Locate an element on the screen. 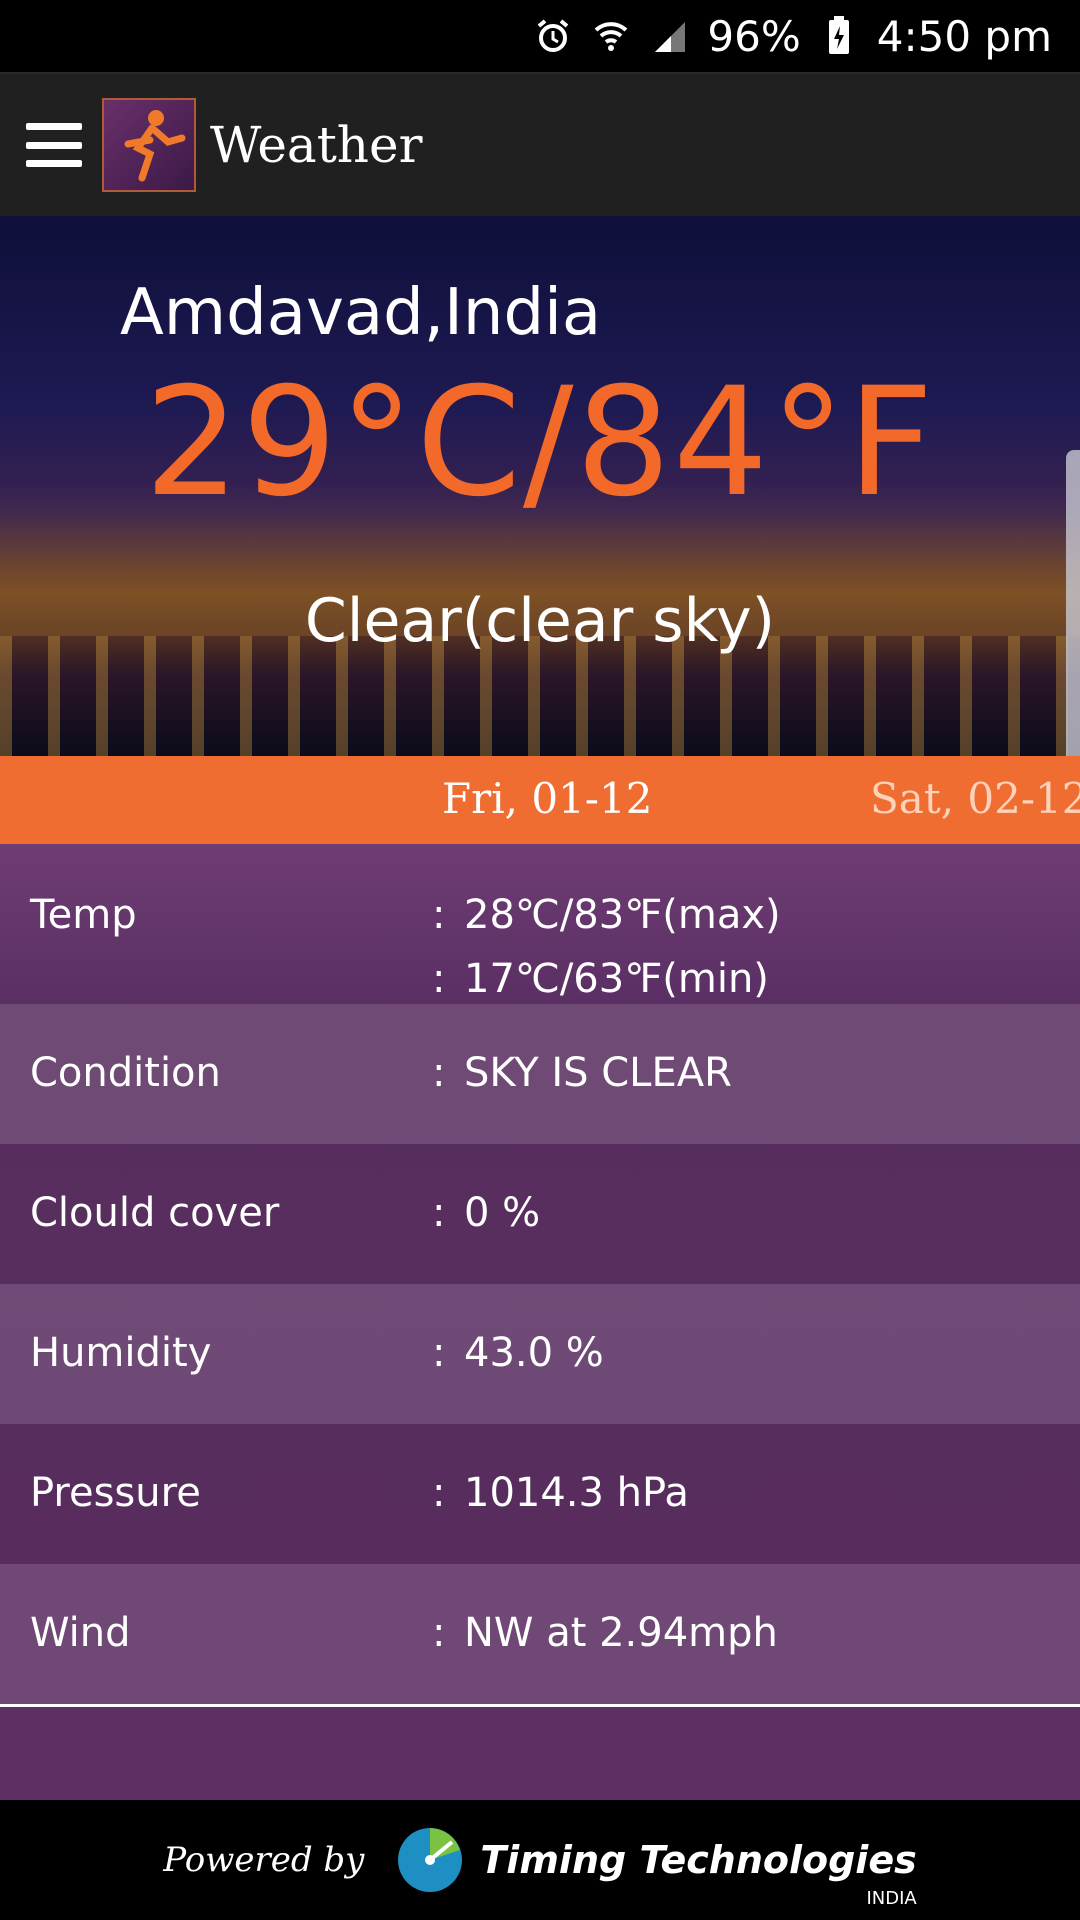 The height and width of the screenshot is (1920, 1080). brand-name: Timing Technologies INDIA is located at coordinates (698, 1873).